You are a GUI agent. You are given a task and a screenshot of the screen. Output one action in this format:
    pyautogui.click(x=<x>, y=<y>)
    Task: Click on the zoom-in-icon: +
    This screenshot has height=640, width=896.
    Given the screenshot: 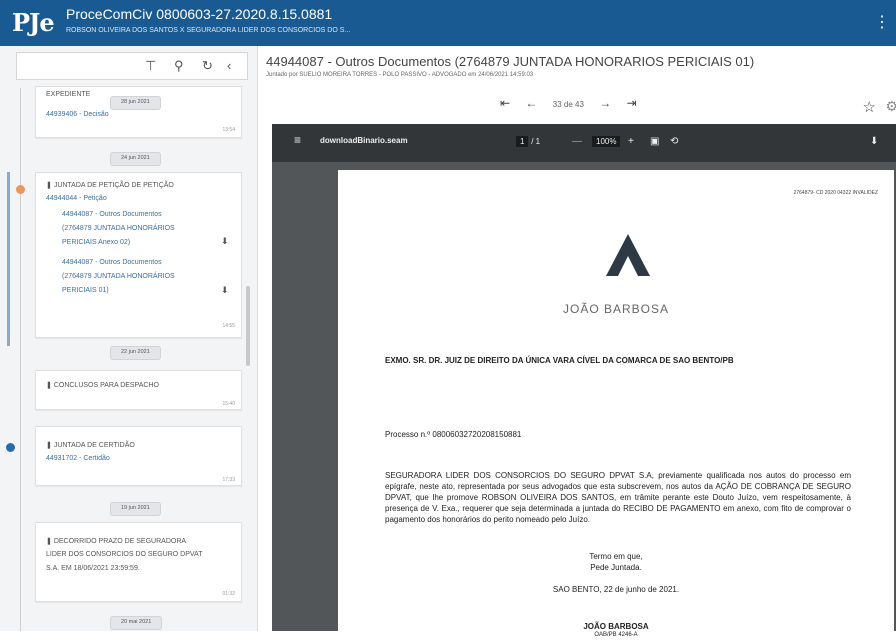 What is the action you would take?
    pyautogui.click(x=631, y=141)
    